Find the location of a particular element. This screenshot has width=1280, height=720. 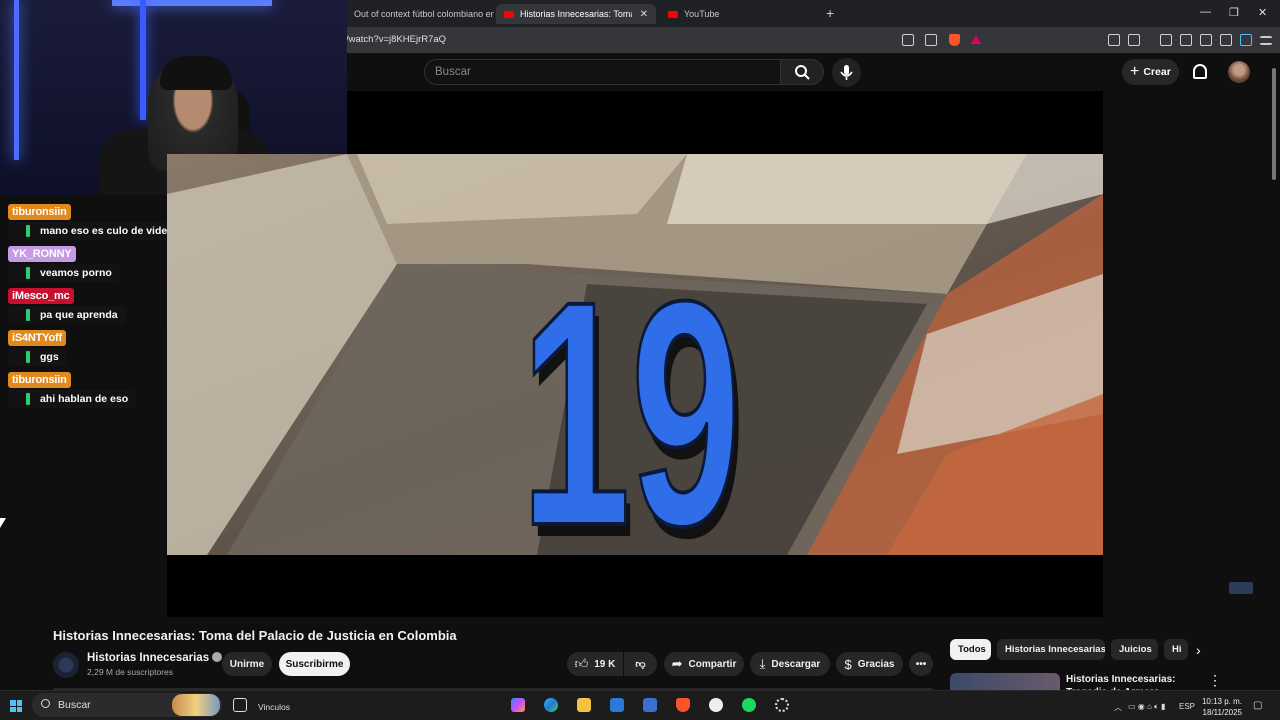

subscribe-button: Suscribirme is located at coordinates (314, 664).